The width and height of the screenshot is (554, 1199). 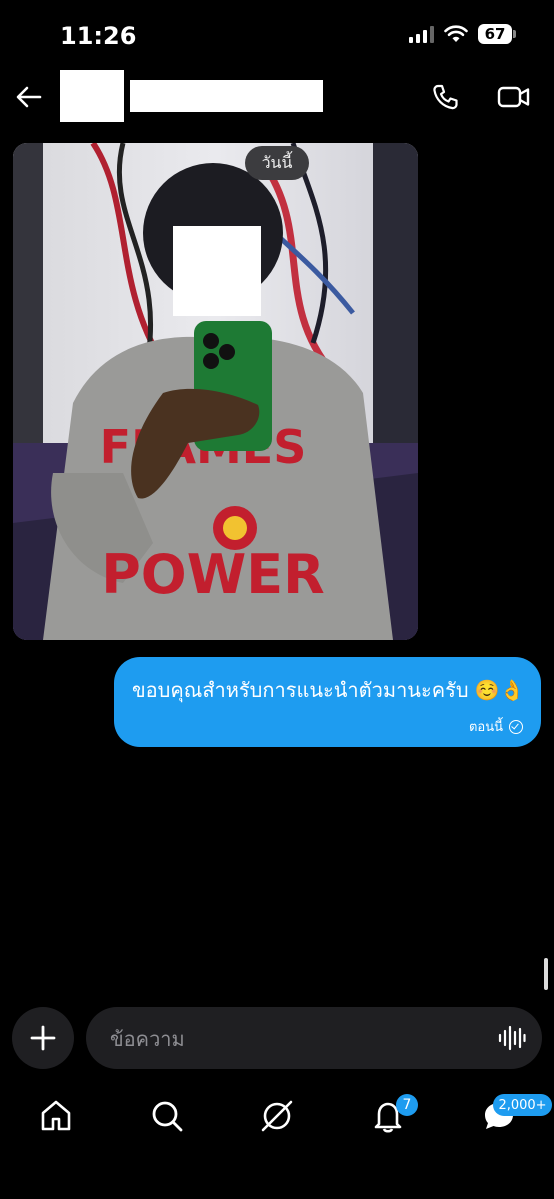 What do you see at coordinates (522, 1105) in the screenshot?
I see `messages-badge: 2,000+` at bounding box center [522, 1105].